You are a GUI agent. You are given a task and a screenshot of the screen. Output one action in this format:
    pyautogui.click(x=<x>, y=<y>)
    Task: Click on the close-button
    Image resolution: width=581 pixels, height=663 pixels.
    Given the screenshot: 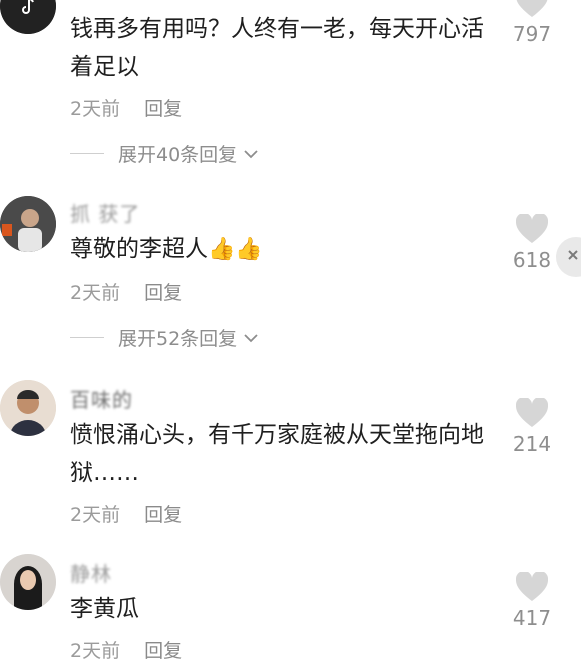 What is the action you would take?
    pyautogui.click(x=568, y=257)
    